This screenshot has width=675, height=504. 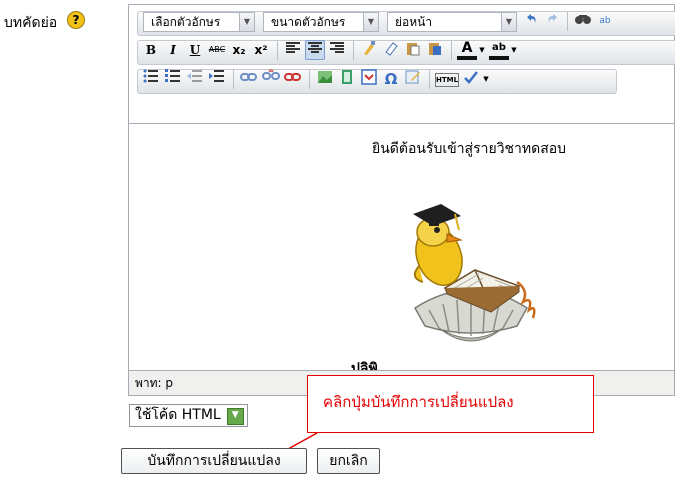 What do you see at coordinates (31, 23) in the screenshot?
I see `summary-label: บทคัดย่อ` at bounding box center [31, 23].